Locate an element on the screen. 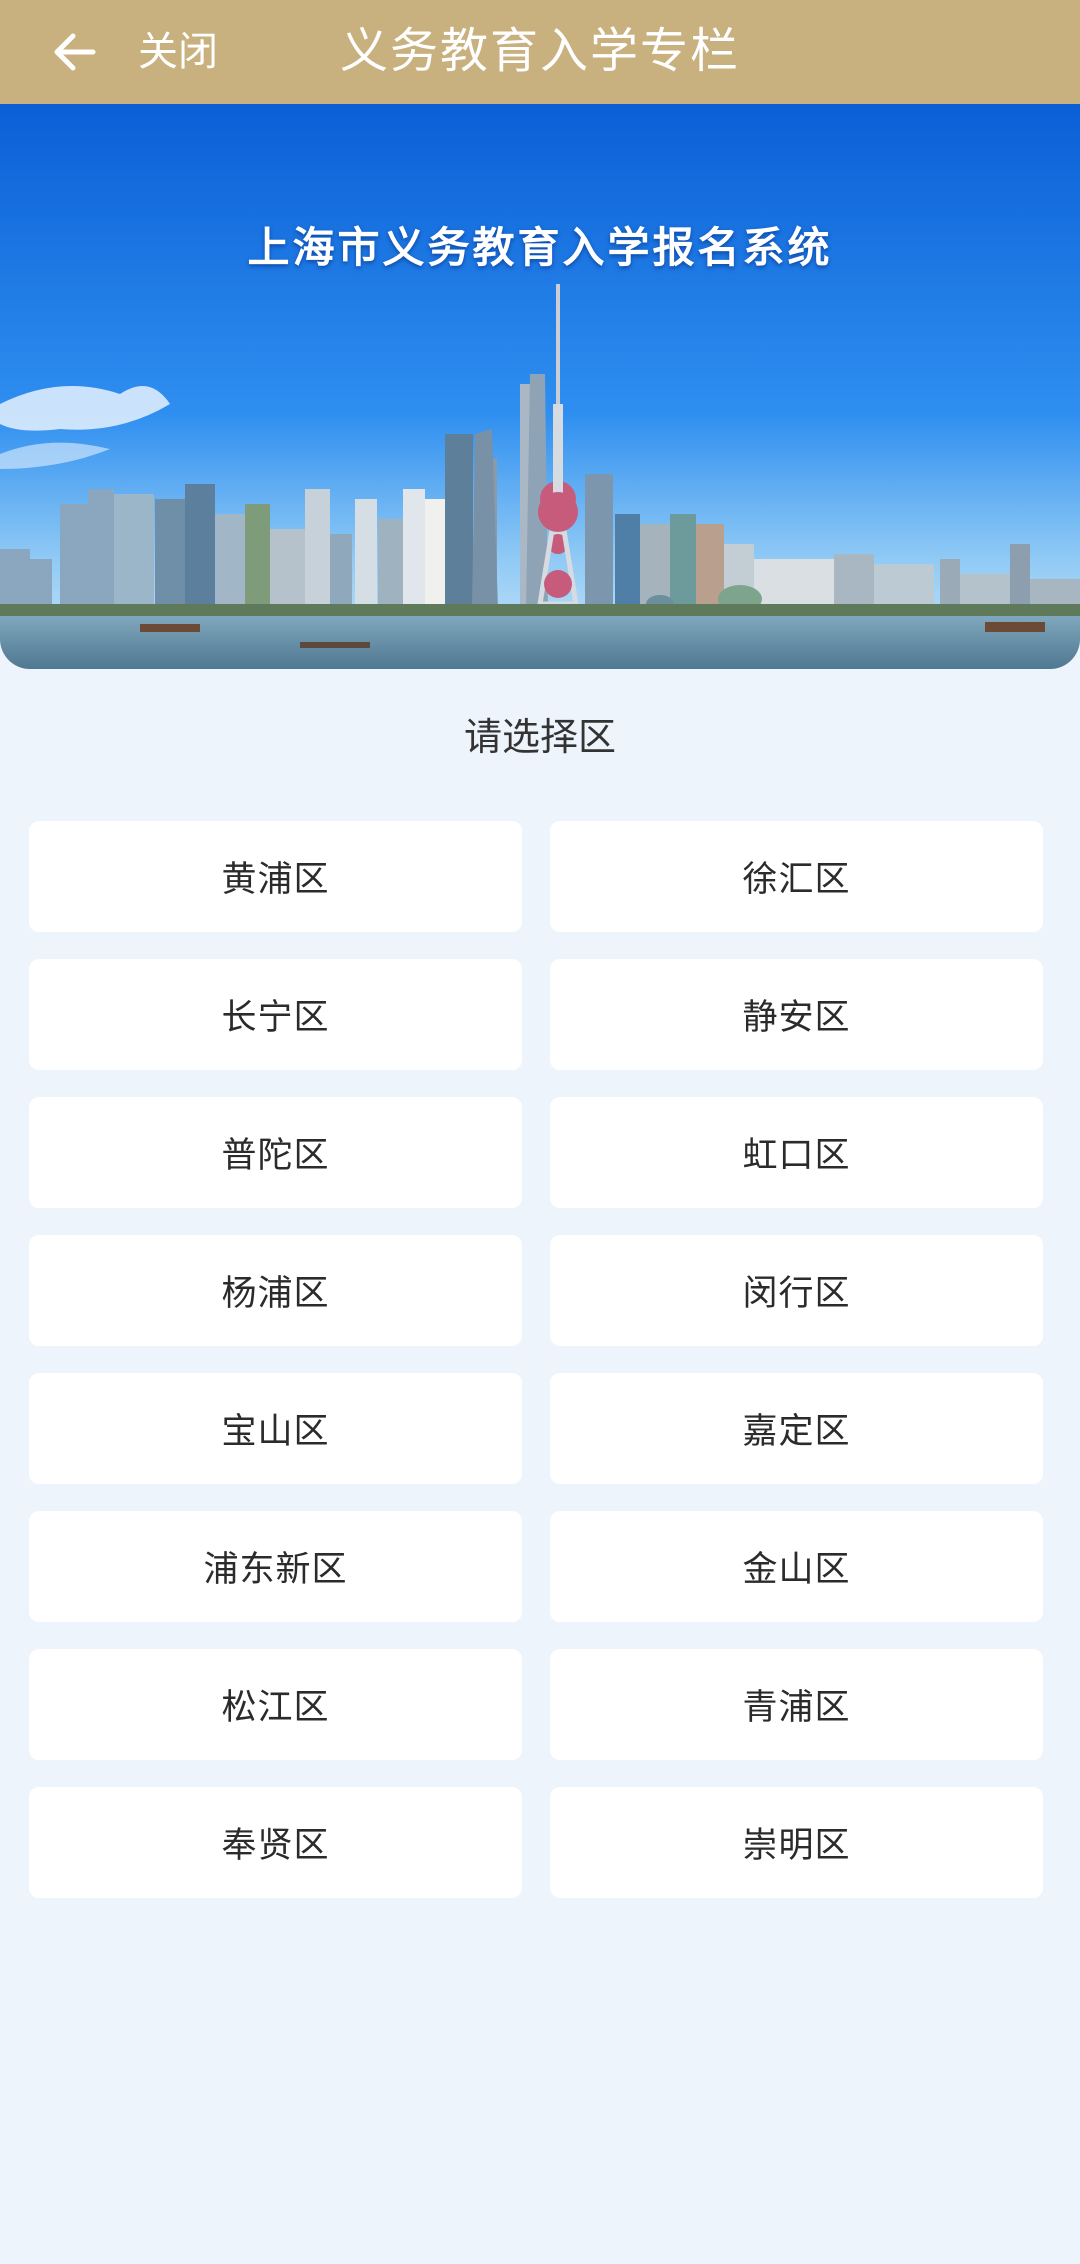 The image size is (1080, 2264). district-button-jiading: 嘉定区 is located at coordinates (796, 1428).